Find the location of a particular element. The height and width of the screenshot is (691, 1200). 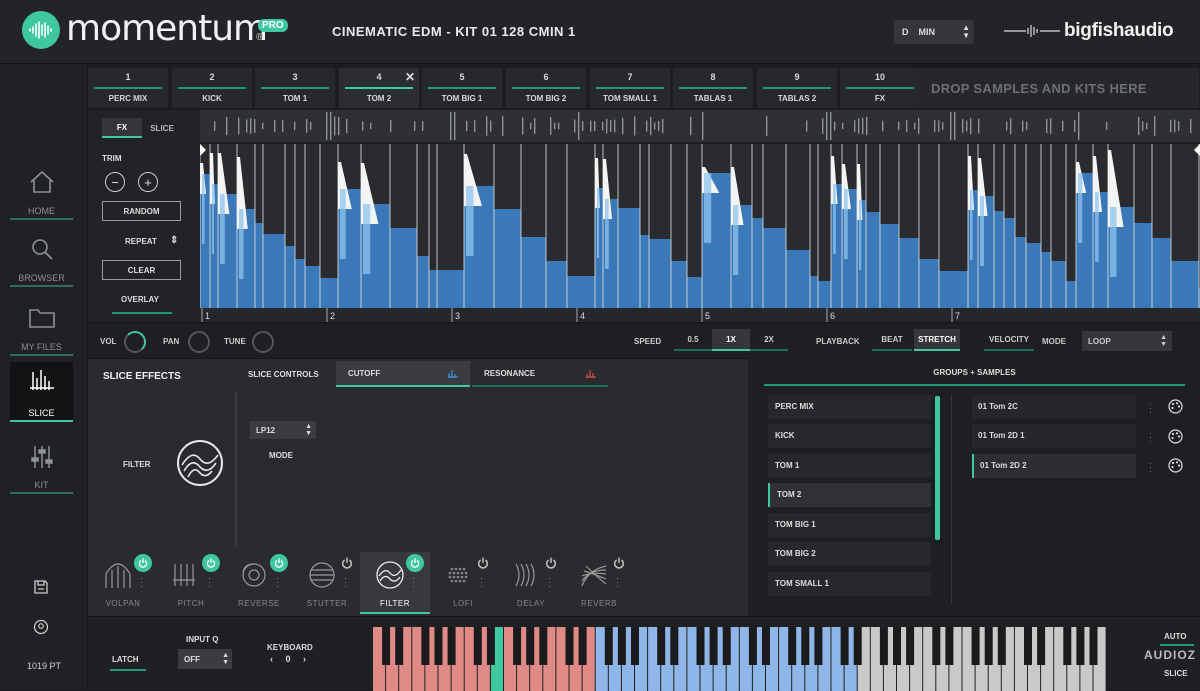

key-scale-select: D MIN ▲ ▼ is located at coordinates (934, 32).